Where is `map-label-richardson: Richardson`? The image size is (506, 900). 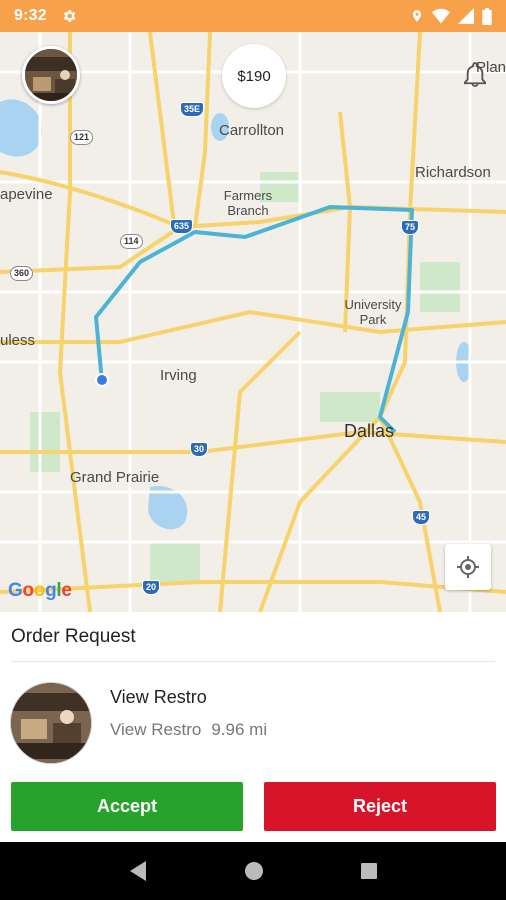
map-label-richardson: Richardson is located at coordinates (453, 172).